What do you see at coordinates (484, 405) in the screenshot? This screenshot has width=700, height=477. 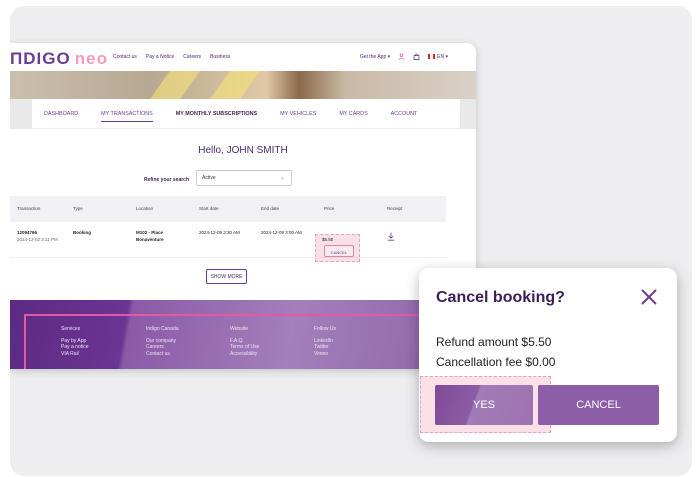 I see `yes-button: YES` at bounding box center [484, 405].